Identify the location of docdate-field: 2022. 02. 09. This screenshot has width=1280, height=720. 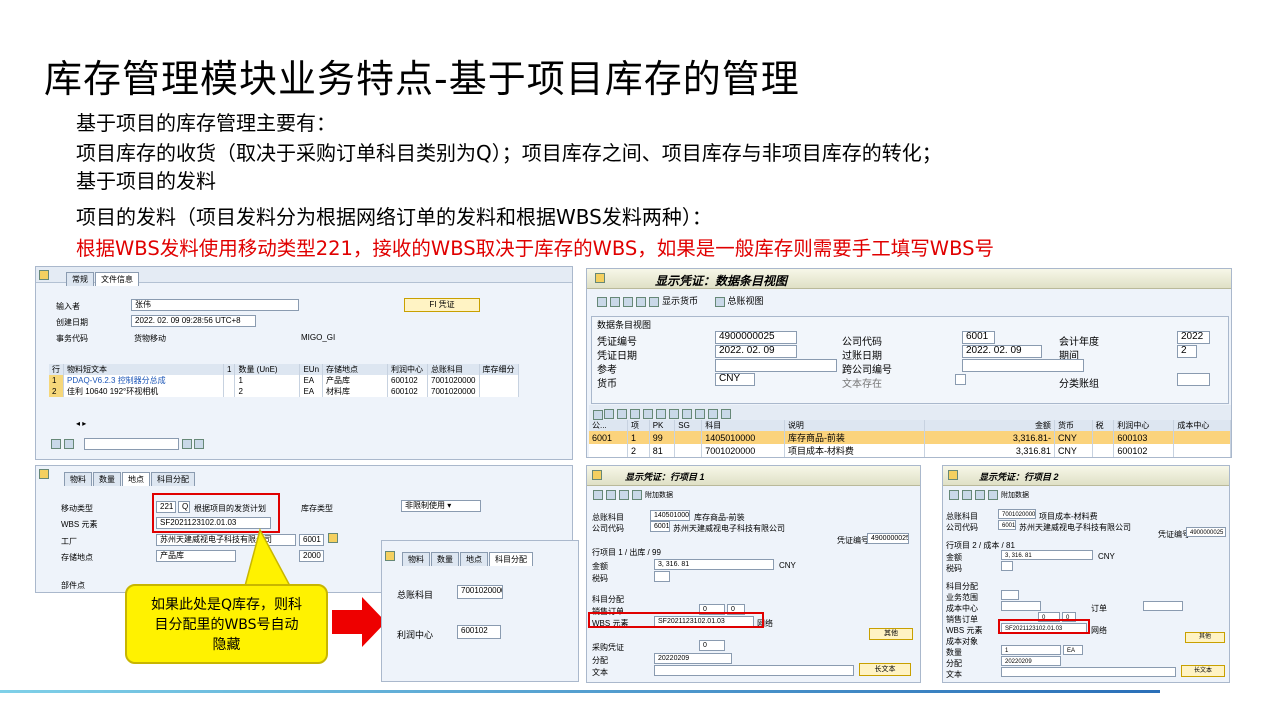
(756, 351).